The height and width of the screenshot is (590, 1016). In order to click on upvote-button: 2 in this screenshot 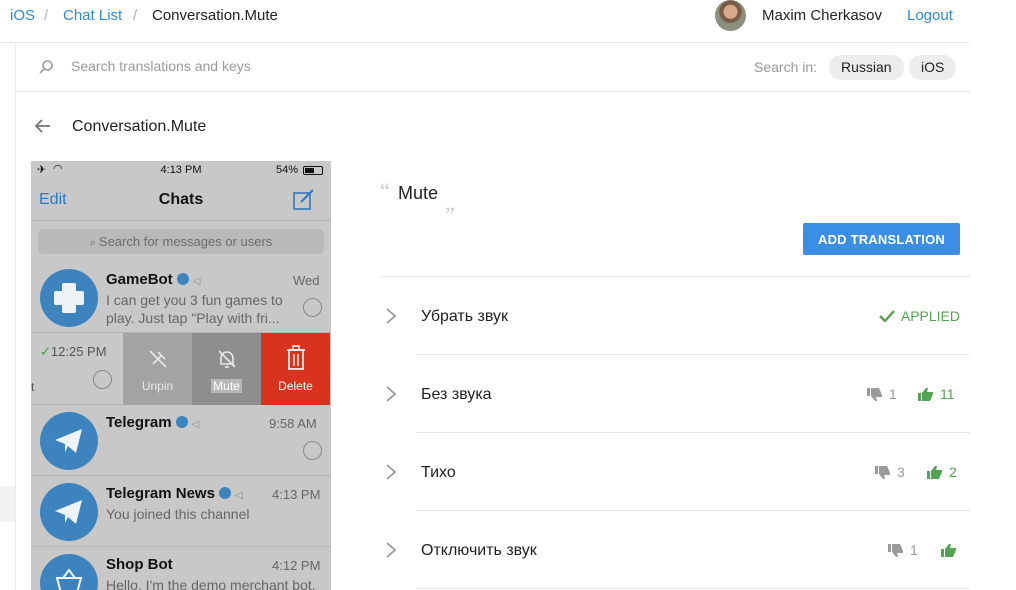, I will do `click(942, 472)`.